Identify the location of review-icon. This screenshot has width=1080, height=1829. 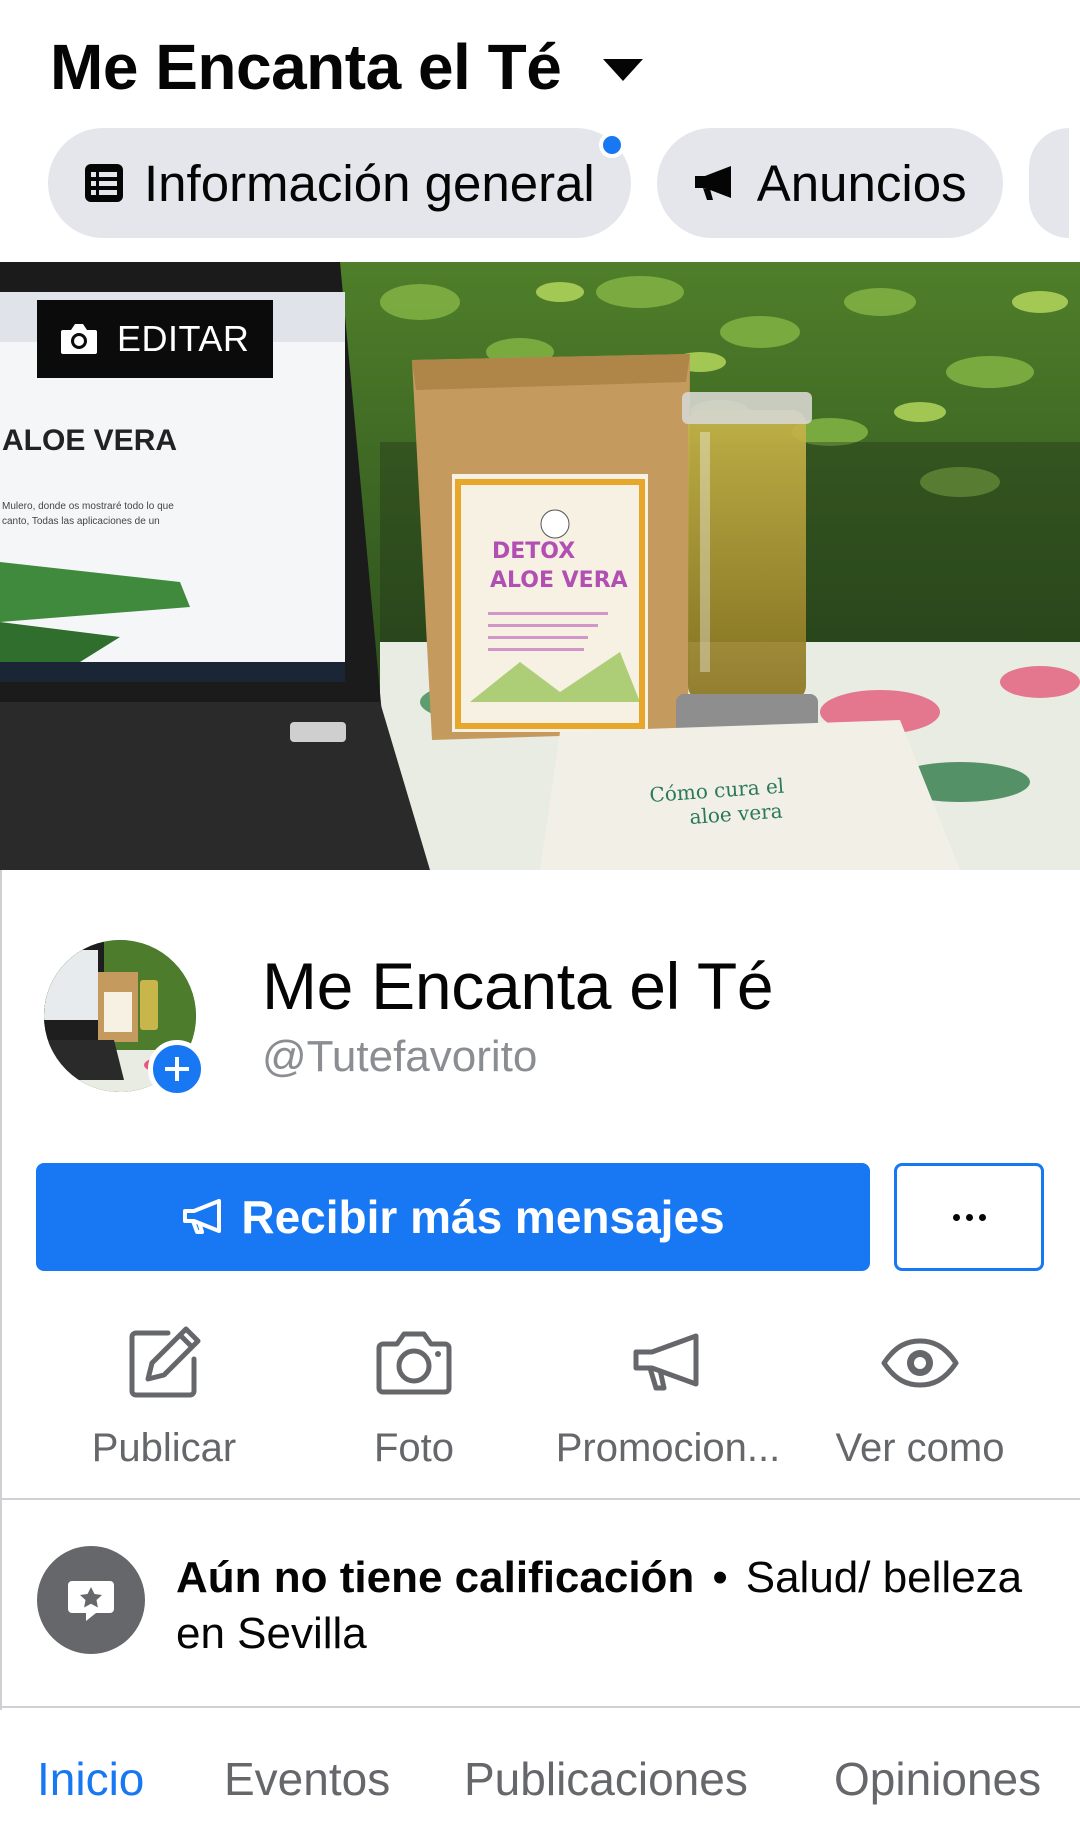
(91, 1600).